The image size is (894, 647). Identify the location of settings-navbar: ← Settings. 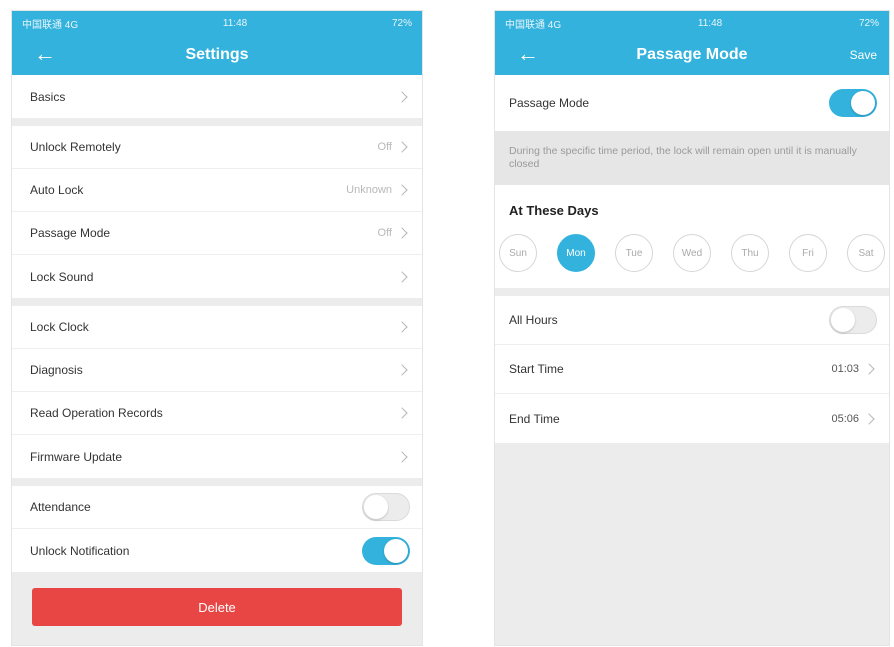
(217, 55).